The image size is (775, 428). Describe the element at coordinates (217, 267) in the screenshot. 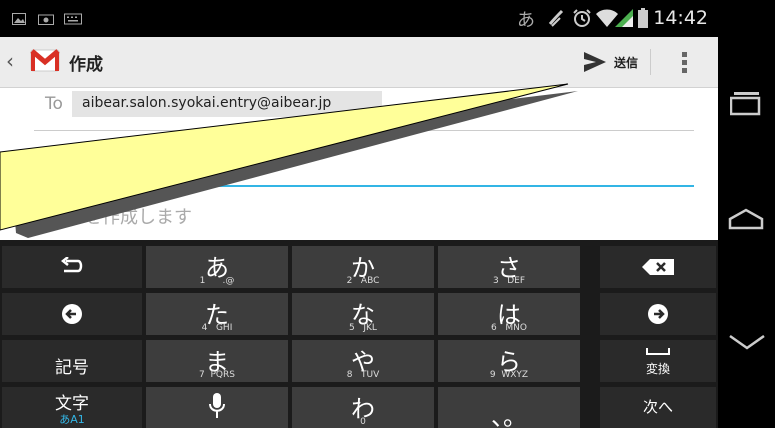

I see `key-a: あ 1 .@` at that location.